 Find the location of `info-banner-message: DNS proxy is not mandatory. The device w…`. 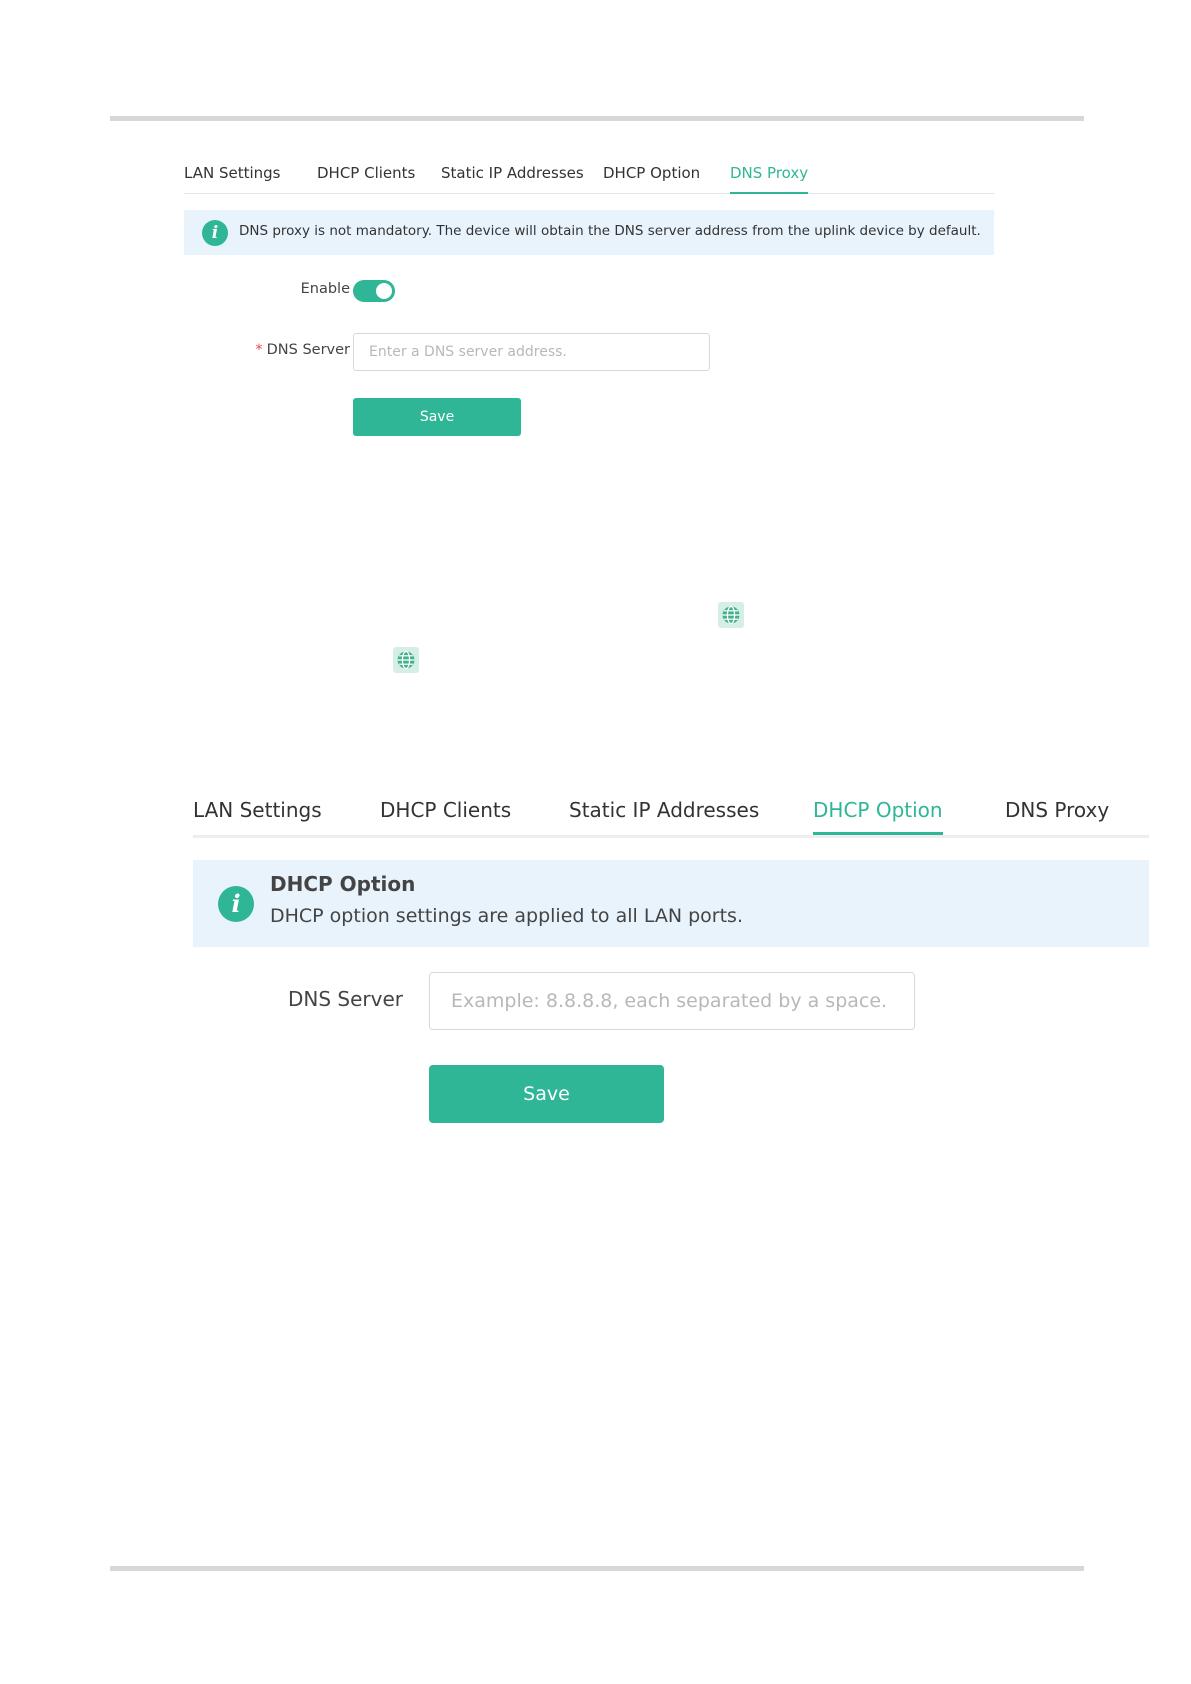

info-banner-message: DNS proxy is not mandatory. The device w… is located at coordinates (610, 231).